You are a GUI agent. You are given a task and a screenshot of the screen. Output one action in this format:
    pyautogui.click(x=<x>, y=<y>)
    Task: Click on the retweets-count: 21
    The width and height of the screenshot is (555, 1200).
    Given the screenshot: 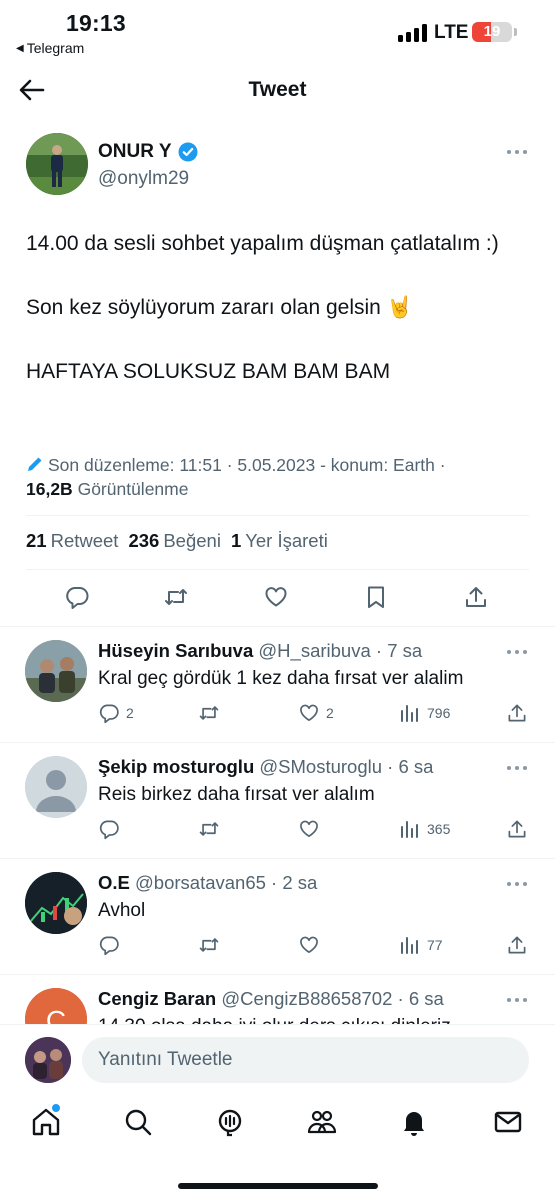 What is the action you would take?
    pyautogui.click(x=36, y=540)
    